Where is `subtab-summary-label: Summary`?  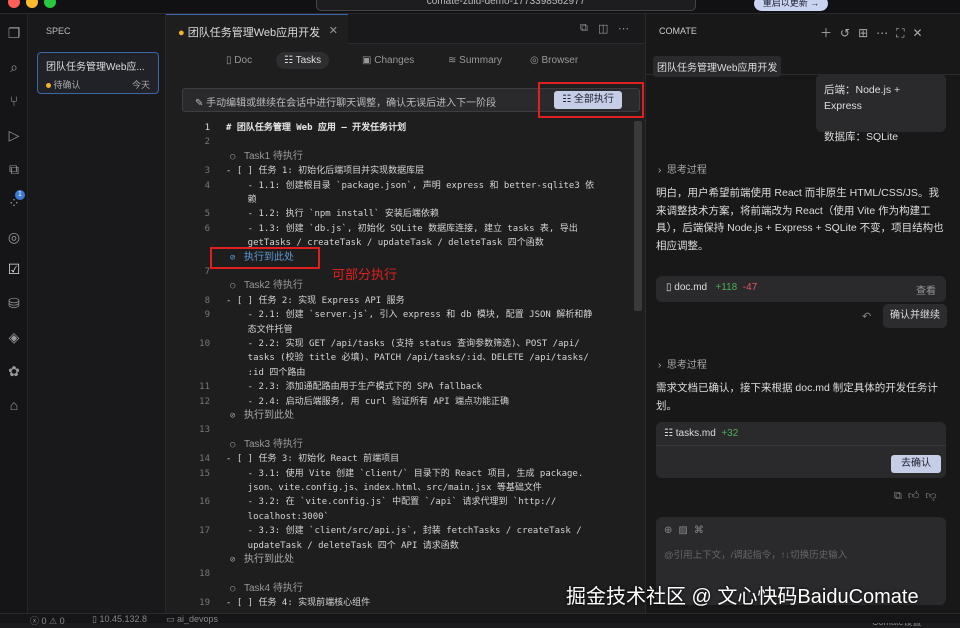 subtab-summary-label: Summary is located at coordinates (480, 60).